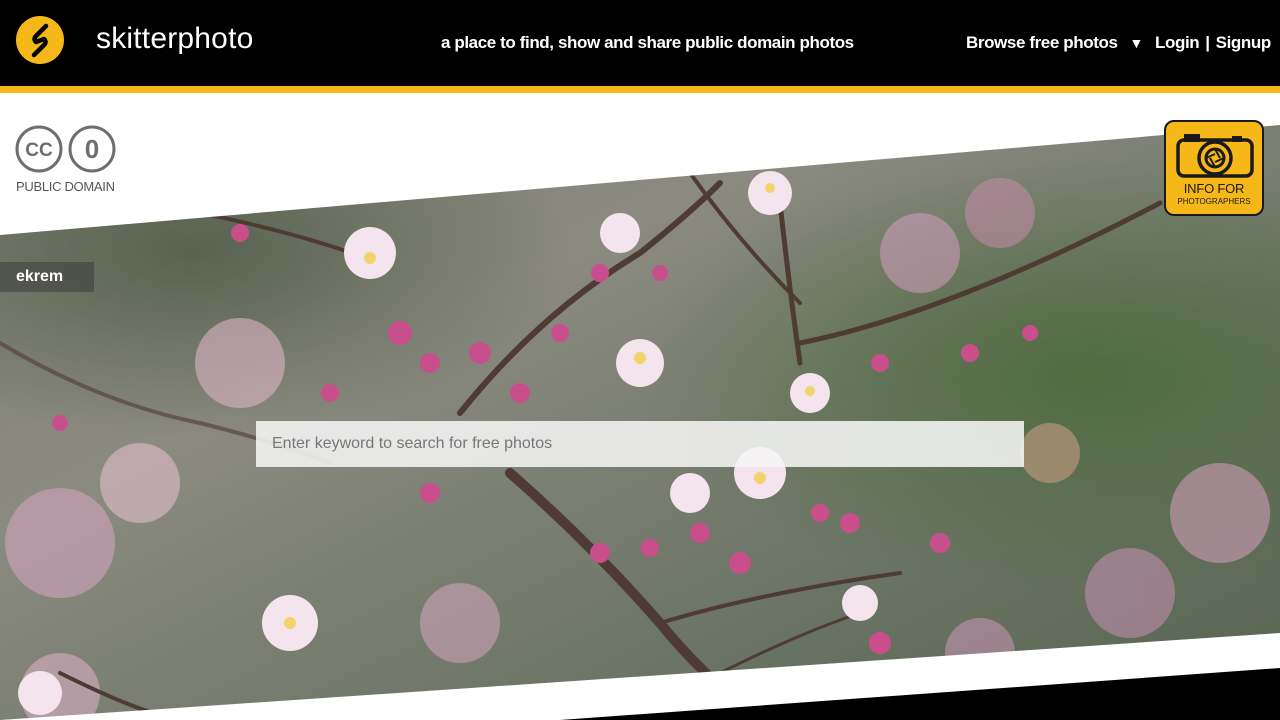 The height and width of the screenshot is (720, 1280). Describe the element at coordinates (1177, 42) in the screenshot. I see `login-link: Login` at that location.